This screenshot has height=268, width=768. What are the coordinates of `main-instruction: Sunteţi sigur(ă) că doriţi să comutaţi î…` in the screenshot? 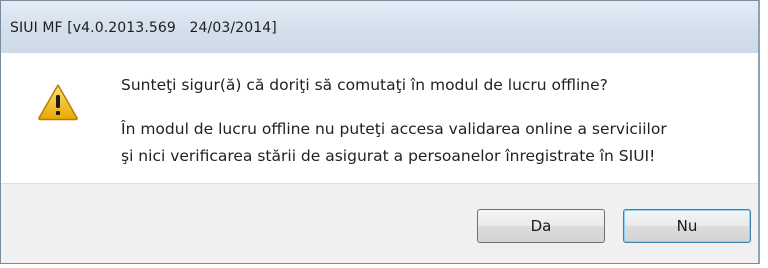 It's located at (364, 85).